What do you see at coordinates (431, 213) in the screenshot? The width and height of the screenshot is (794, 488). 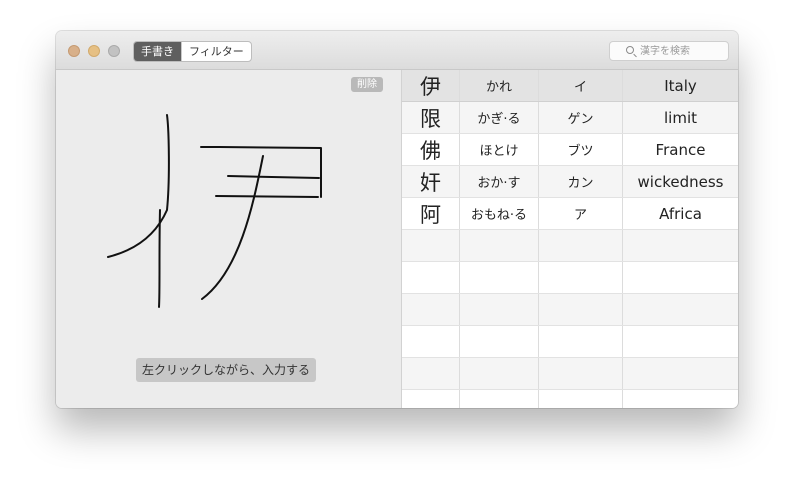 I see `kanji-cell: 阿` at bounding box center [431, 213].